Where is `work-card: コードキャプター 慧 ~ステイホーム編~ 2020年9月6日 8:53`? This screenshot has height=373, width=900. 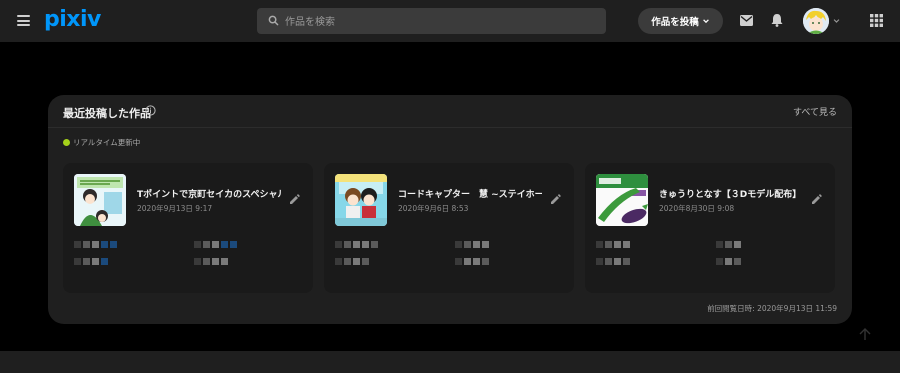
work-card: コードキャプター 慧 ~ステイホーム編~ 2020年9月6日 8:53 is located at coordinates (449, 228).